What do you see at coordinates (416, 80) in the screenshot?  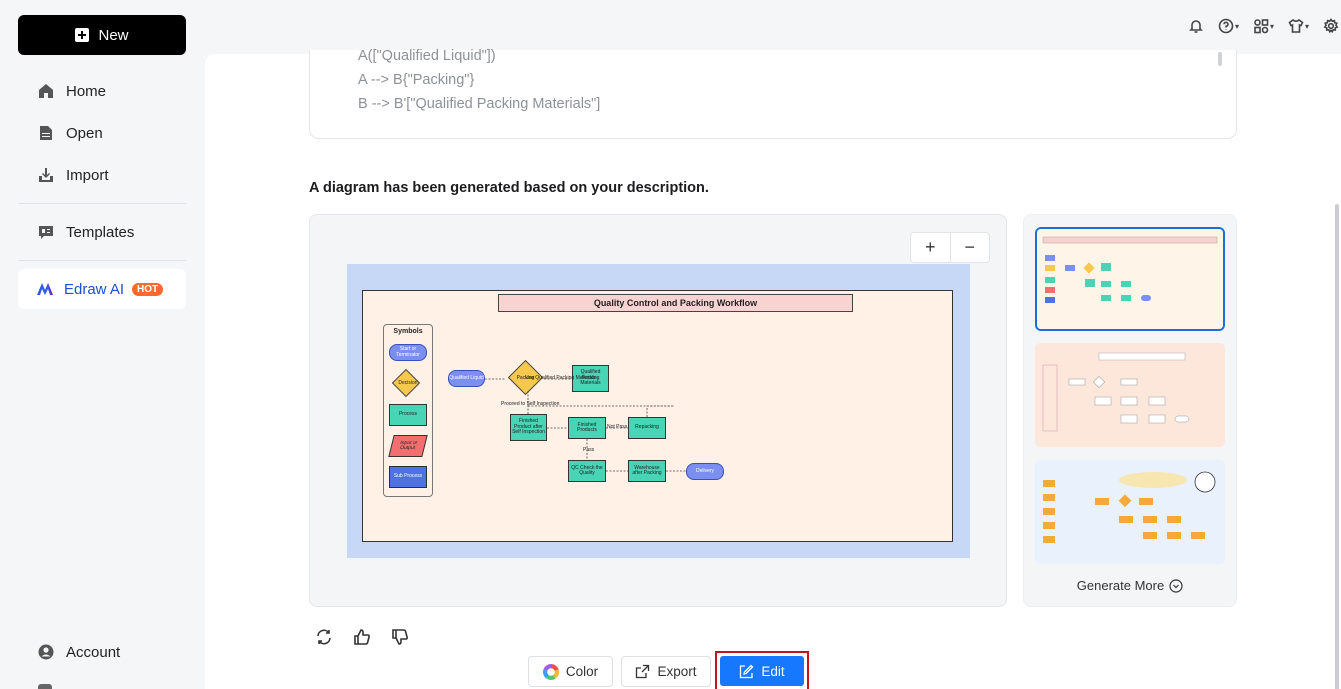 I see `code-line: A --> B{"Packing"}` at bounding box center [416, 80].